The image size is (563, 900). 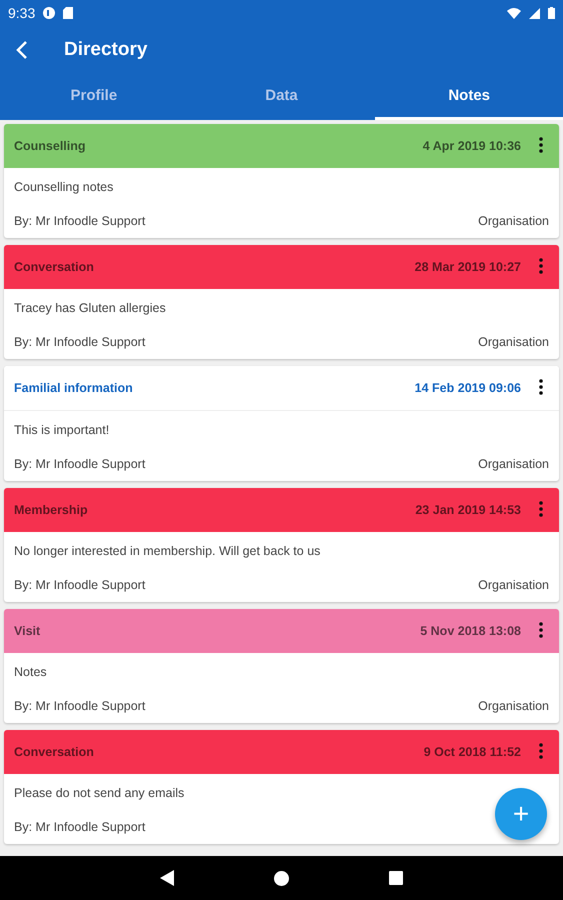 What do you see at coordinates (514, 13) in the screenshot?
I see `wifi-icon` at bounding box center [514, 13].